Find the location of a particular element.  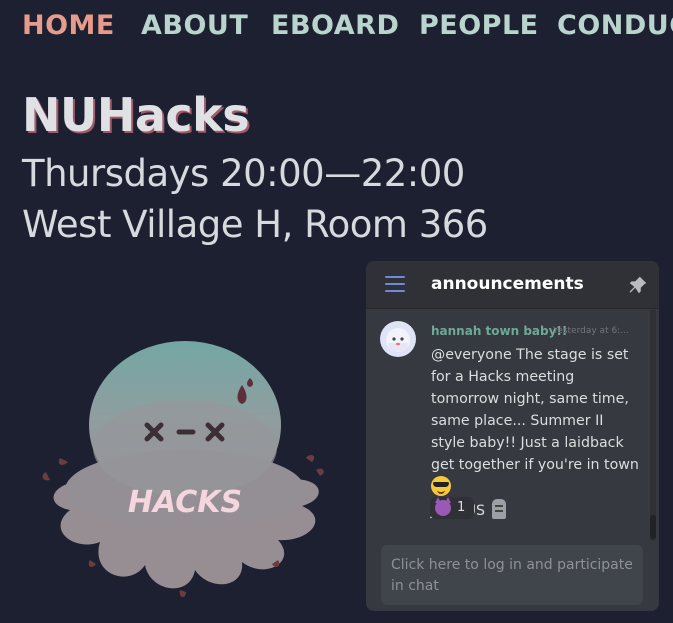

mascot-label: HACKS is located at coordinates (185, 502).